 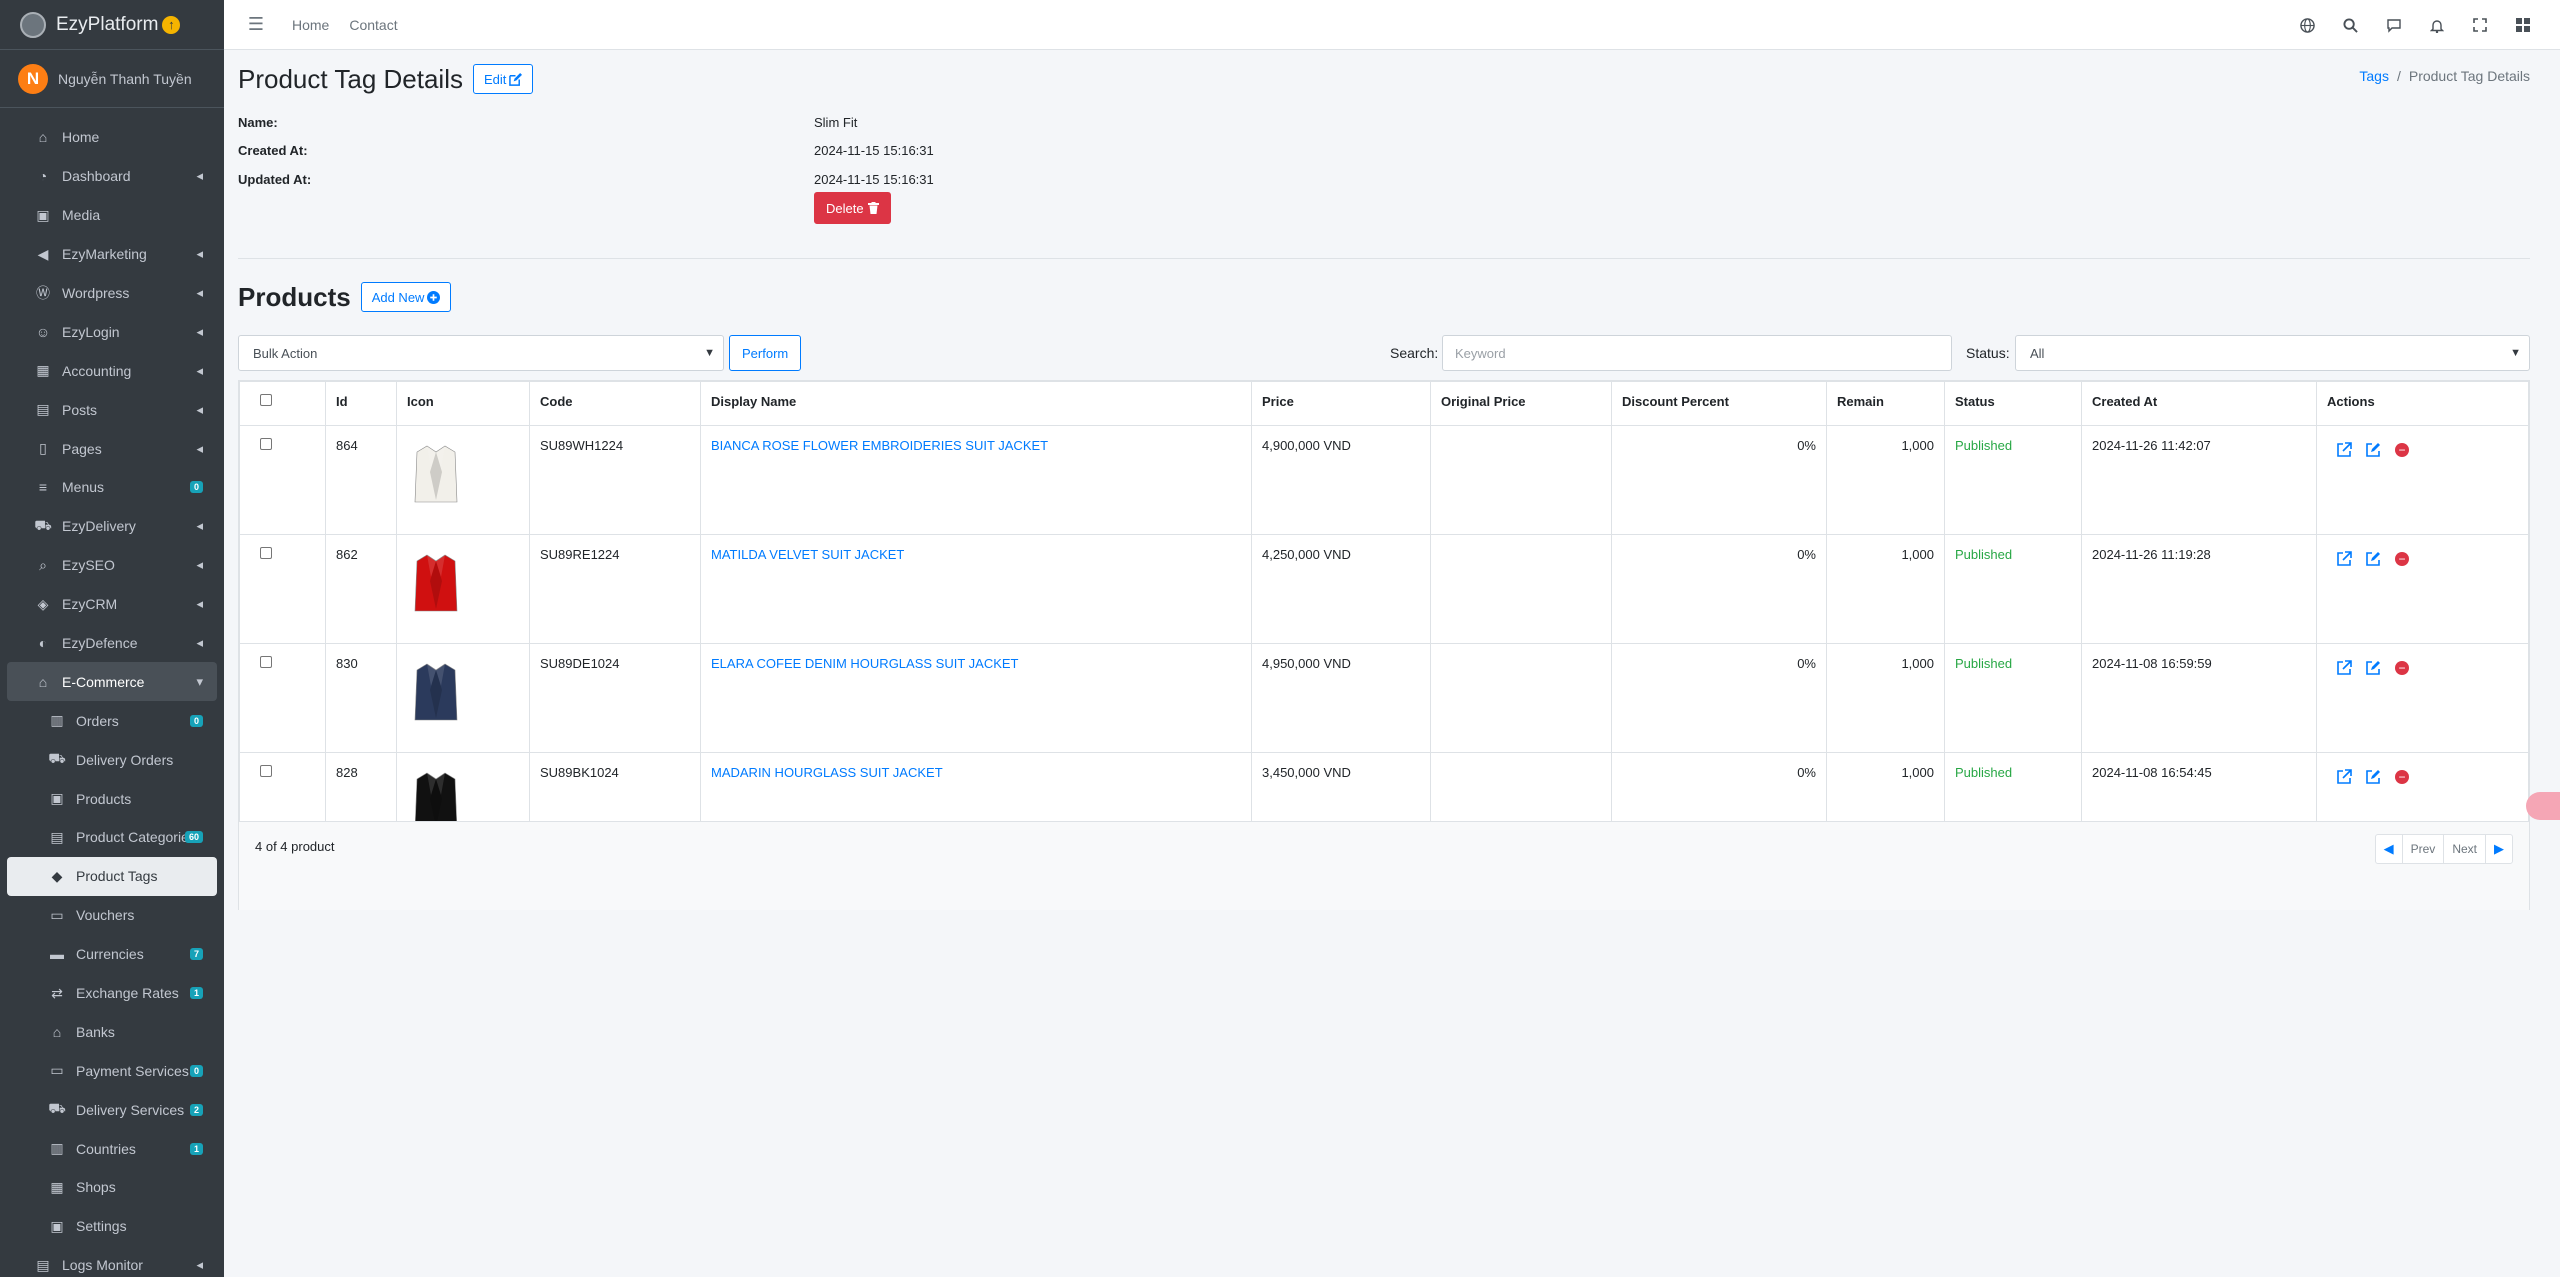 What do you see at coordinates (2307, 25) in the screenshot?
I see `globe-icon` at bounding box center [2307, 25].